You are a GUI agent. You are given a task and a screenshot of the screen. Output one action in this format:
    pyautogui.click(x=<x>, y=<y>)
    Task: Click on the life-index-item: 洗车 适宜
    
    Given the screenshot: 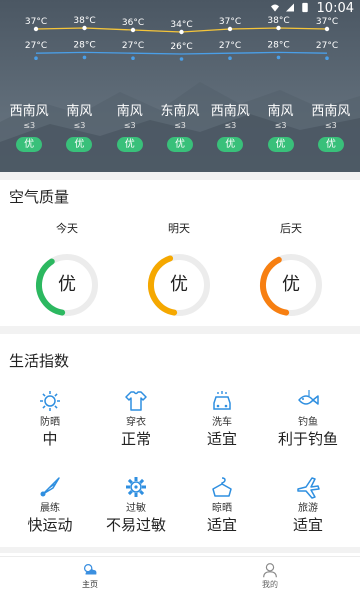 What is the action you would take?
    pyautogui.click(x=222, y=418)
    